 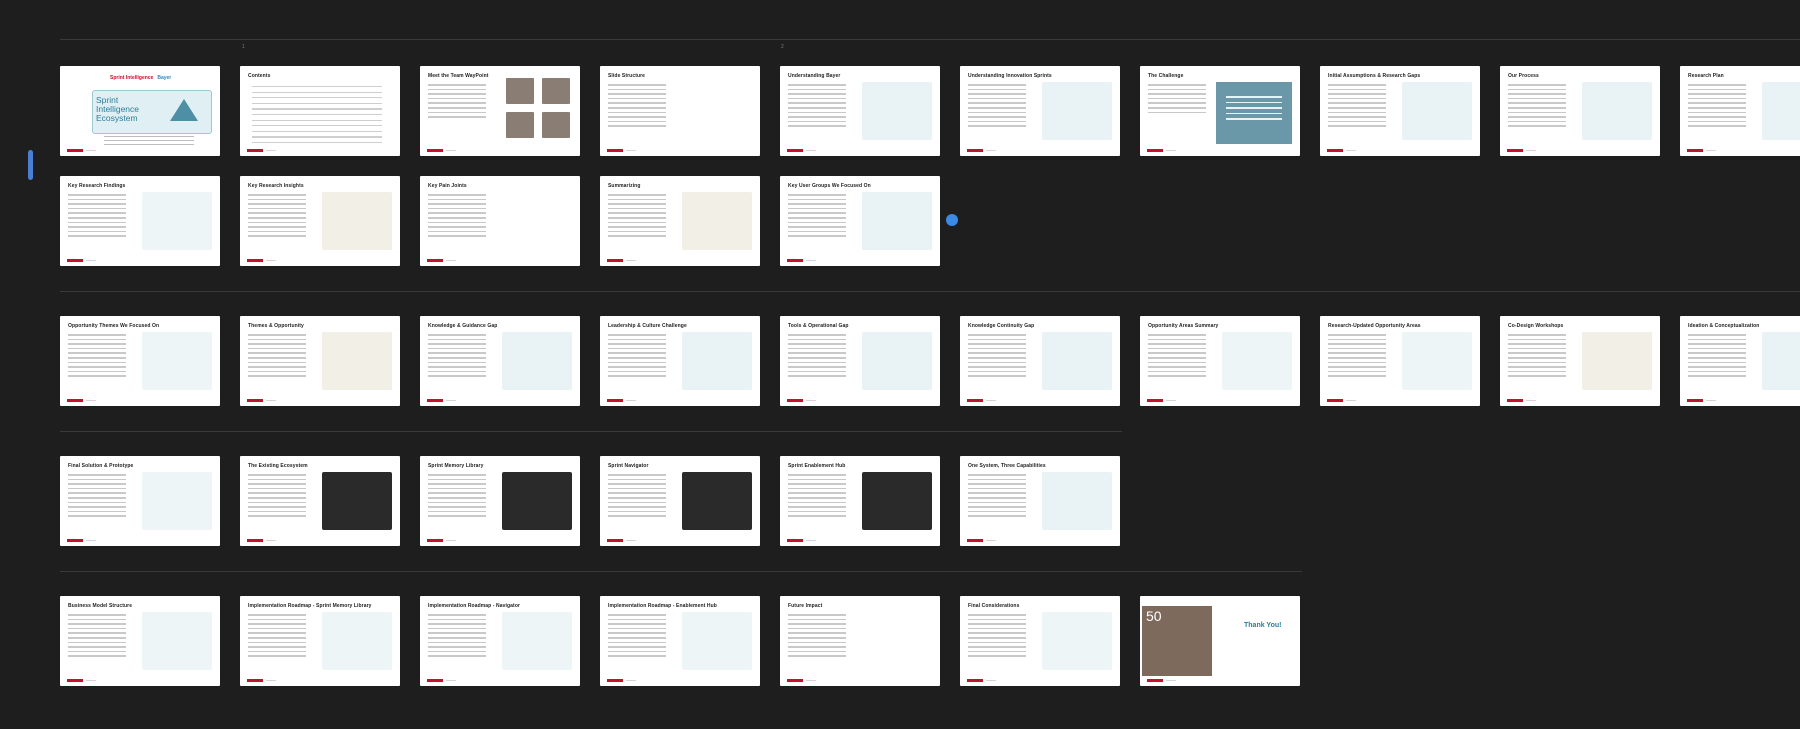 What do you see at coordinates (860, 501) in the screenshot?
I see `slide-thumbnail: Sprint Enablement Hub` at bounding box center [860, 501].